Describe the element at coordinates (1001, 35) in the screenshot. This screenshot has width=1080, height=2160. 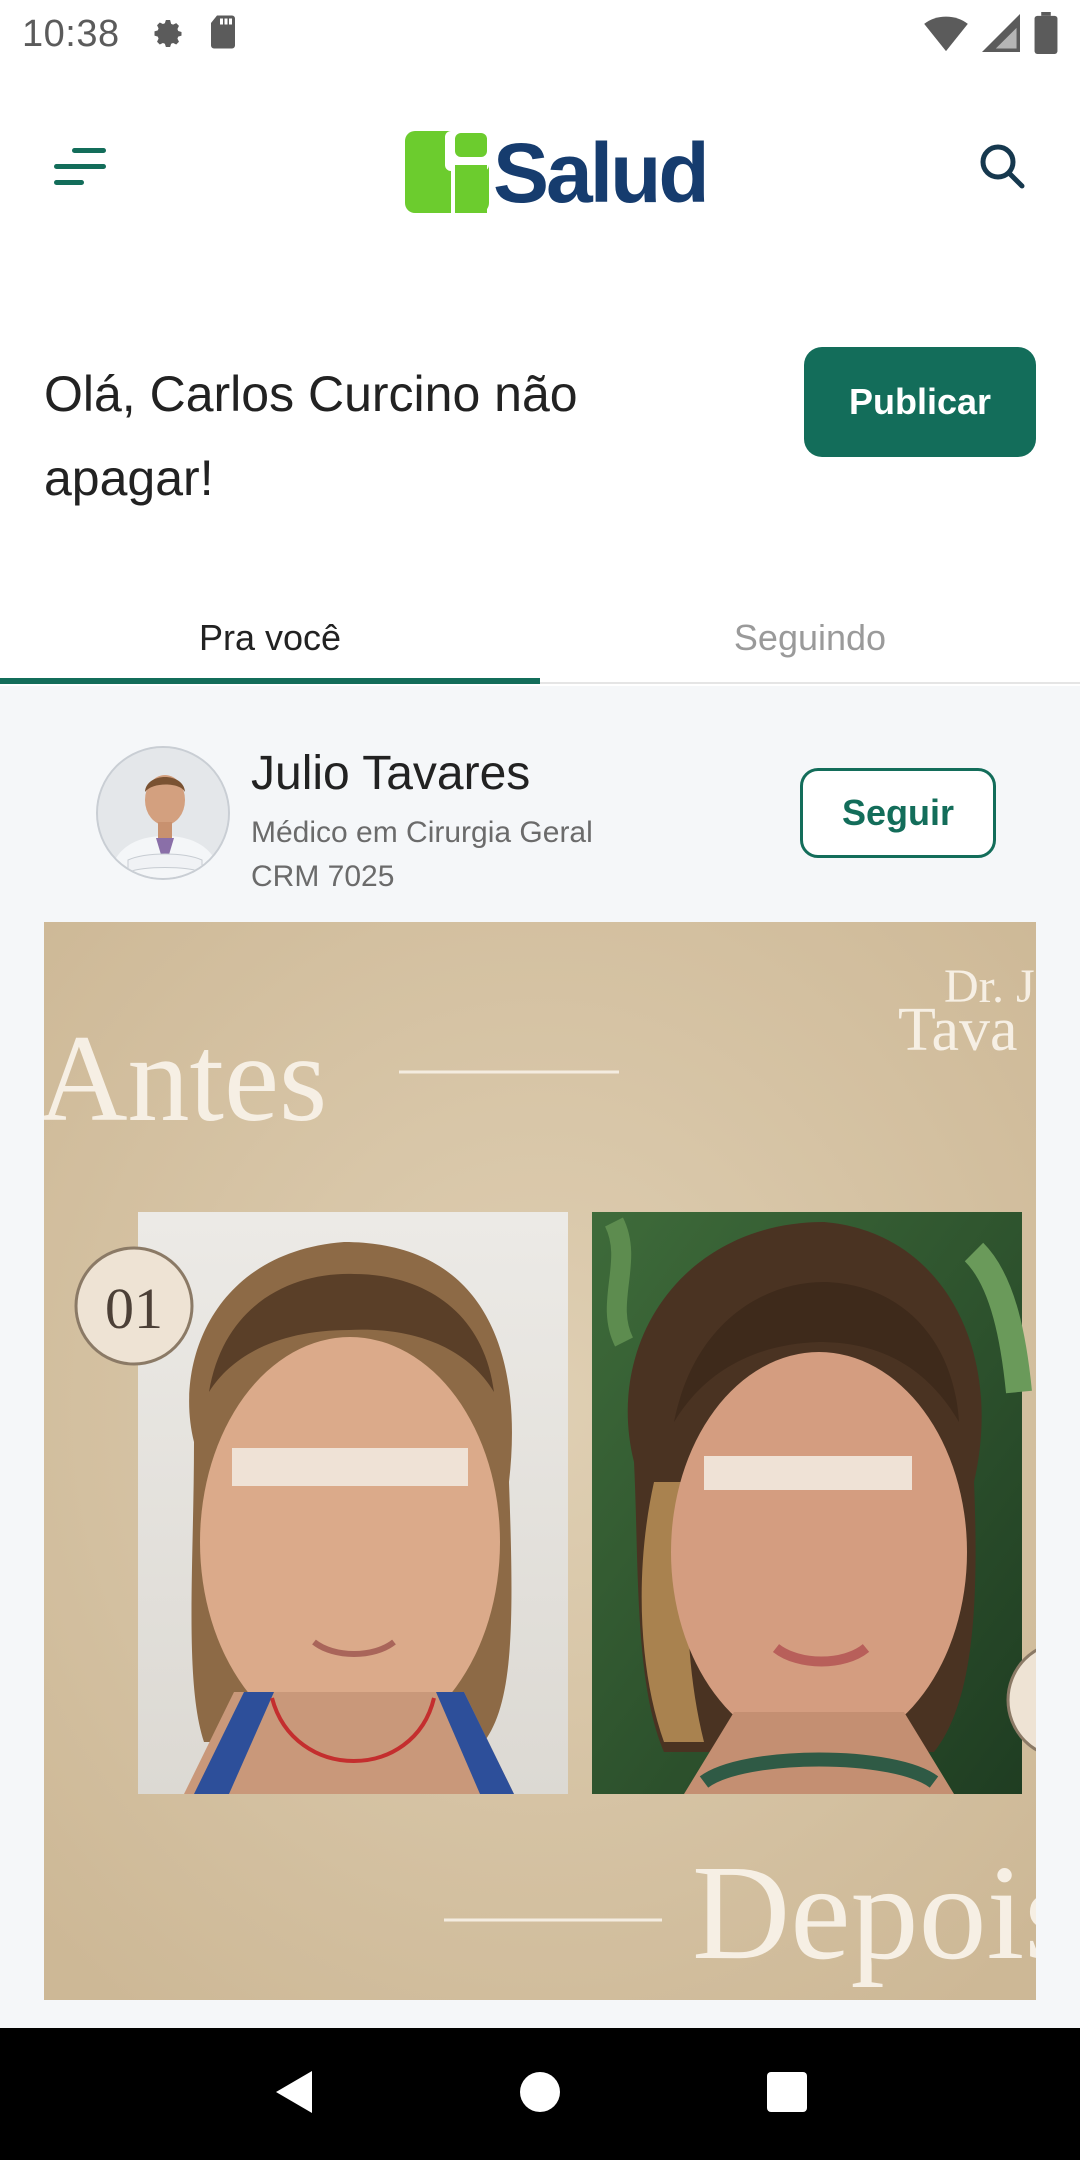
I see `cell-signal-icon` at that location.